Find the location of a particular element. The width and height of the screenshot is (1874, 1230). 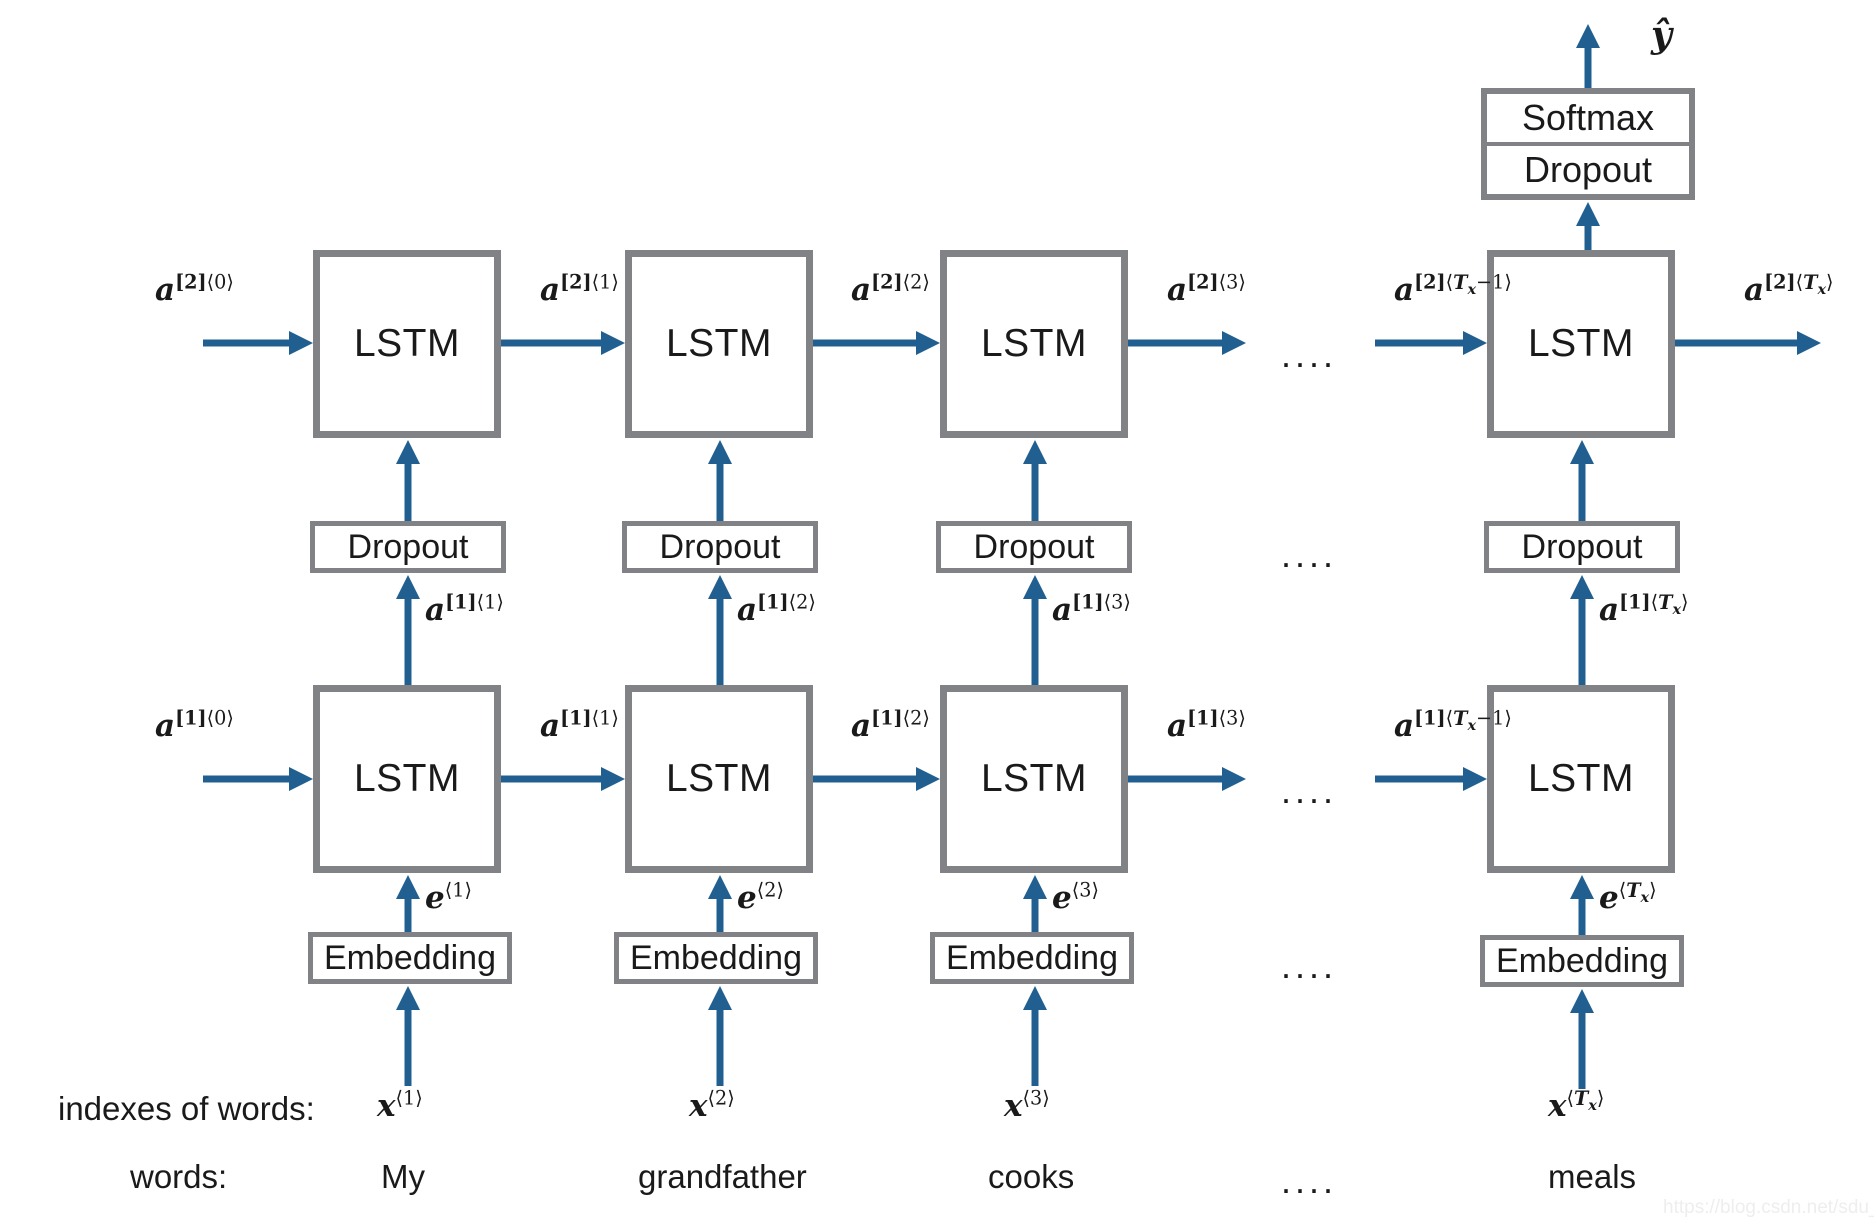

label-a1-2: a[1]⟨2⟩ is located at coordinates (890, 726).